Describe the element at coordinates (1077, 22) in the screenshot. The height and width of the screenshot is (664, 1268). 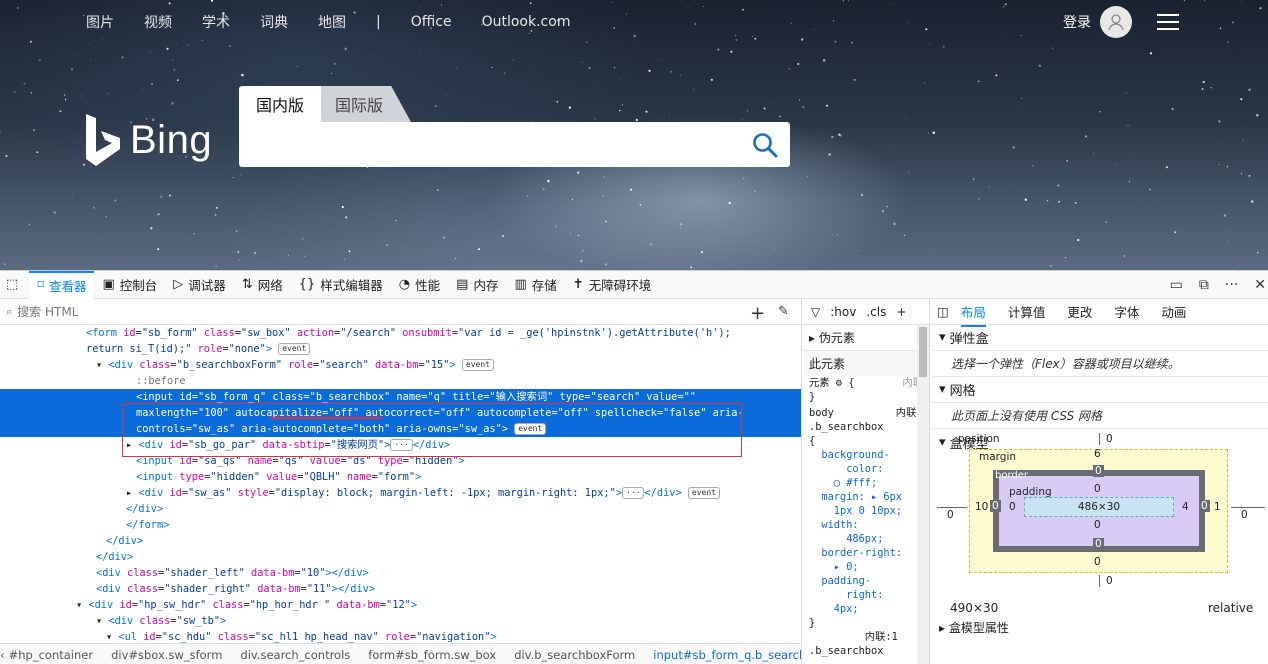
I see `login-link: 登录` at that location.